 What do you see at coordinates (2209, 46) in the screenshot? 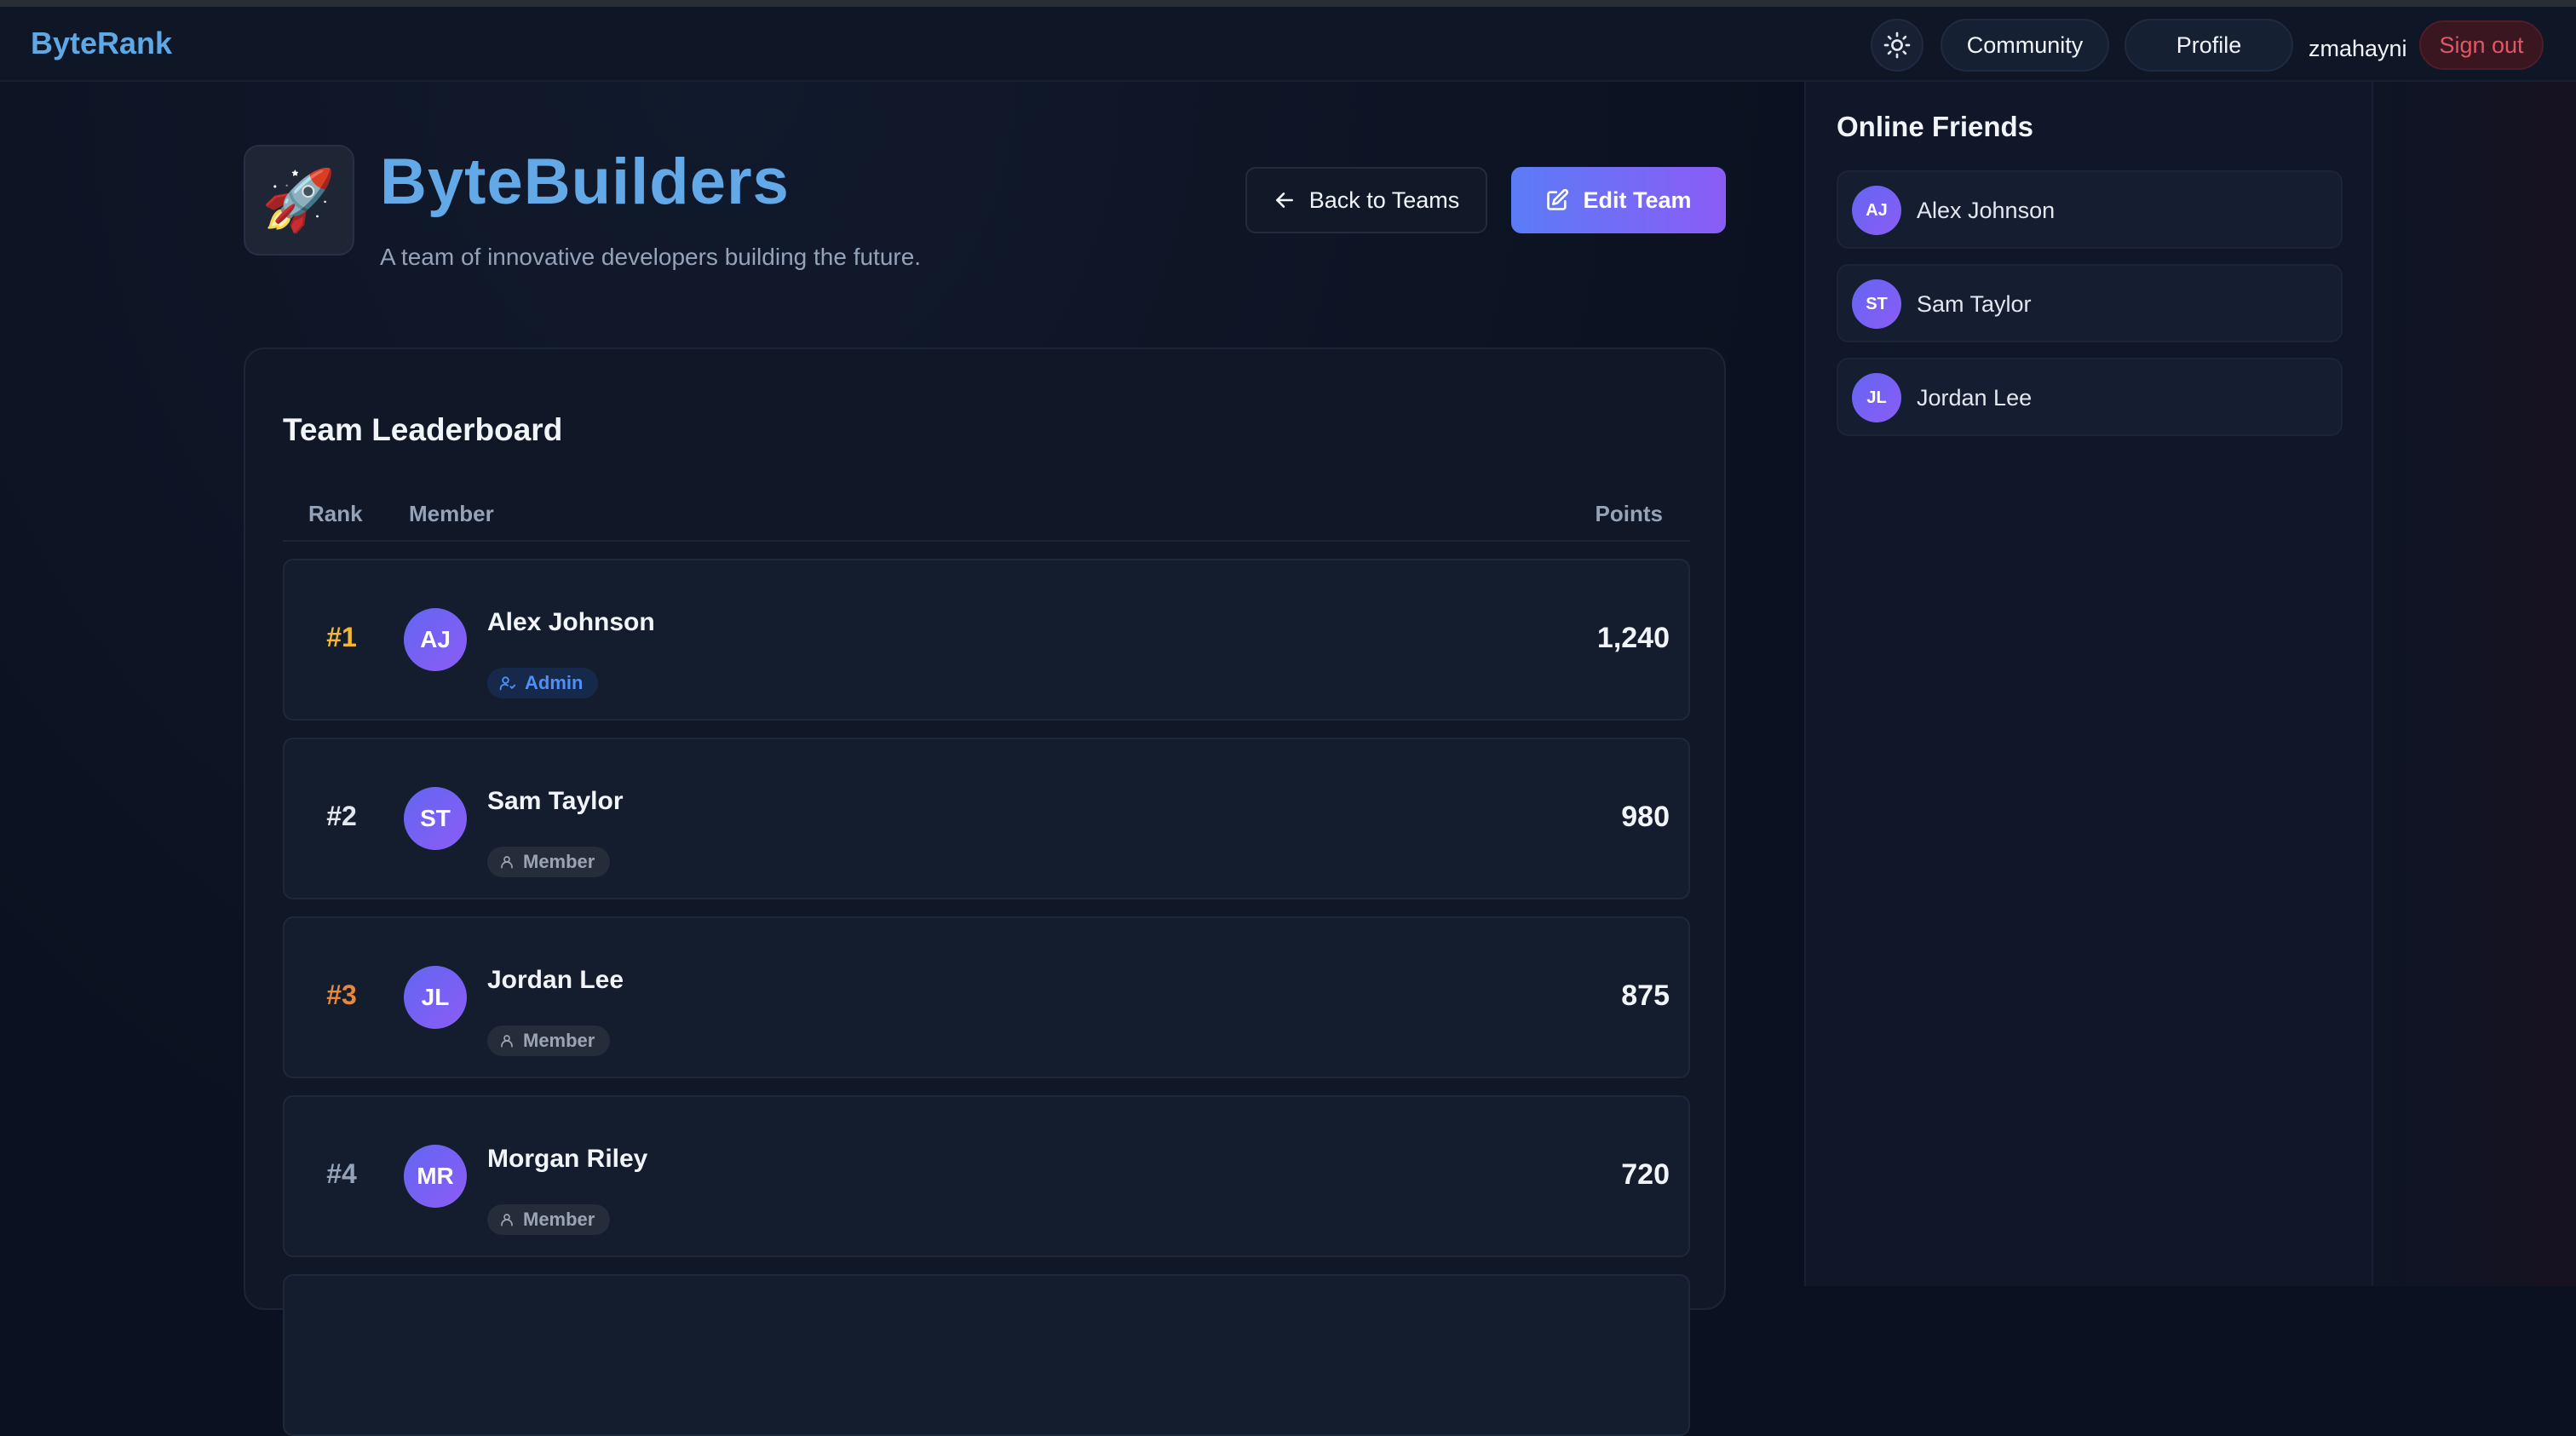
I see `nav-profile-button: Profile` at bounding box center [2209, 46].